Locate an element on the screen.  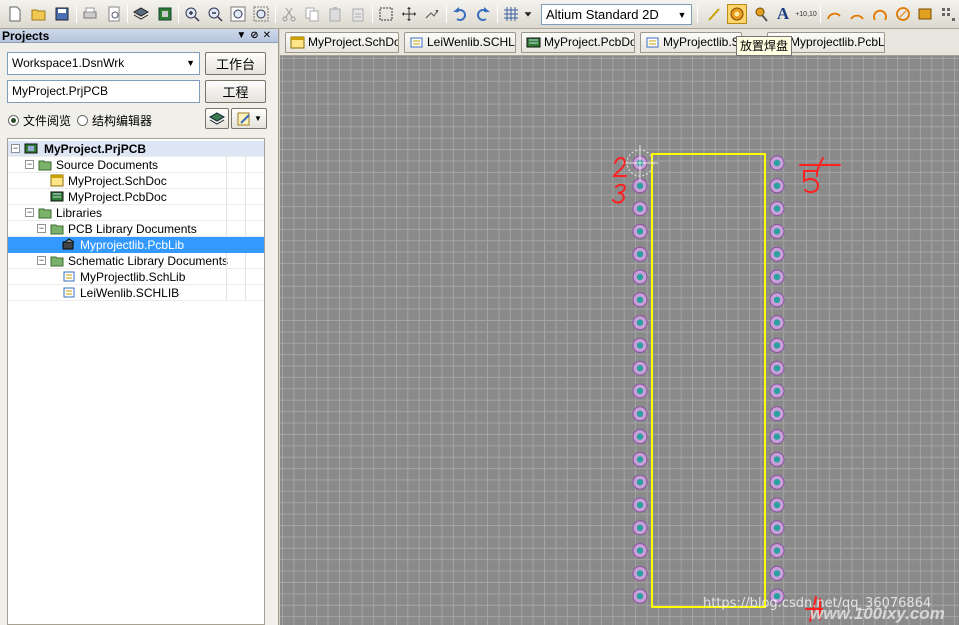
tab-myproject-schdoc: MyProject.SchDoc is located at coordinates (342, 42).